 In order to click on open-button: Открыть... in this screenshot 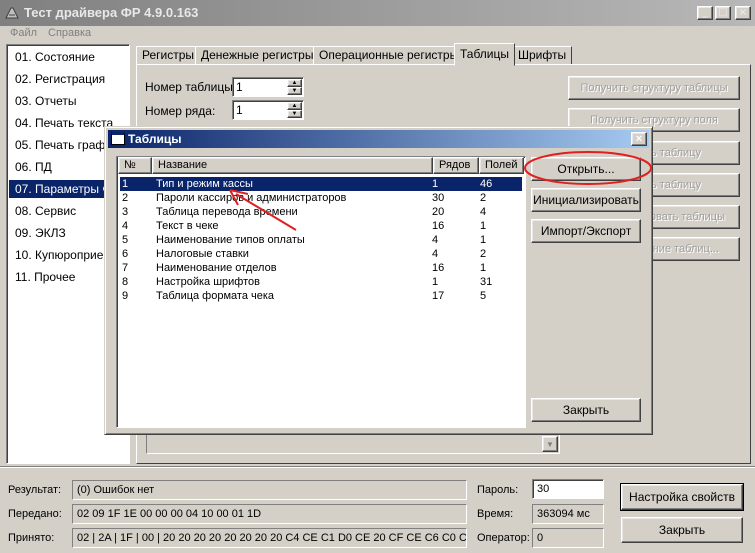, I will do `click(586, 169)`.